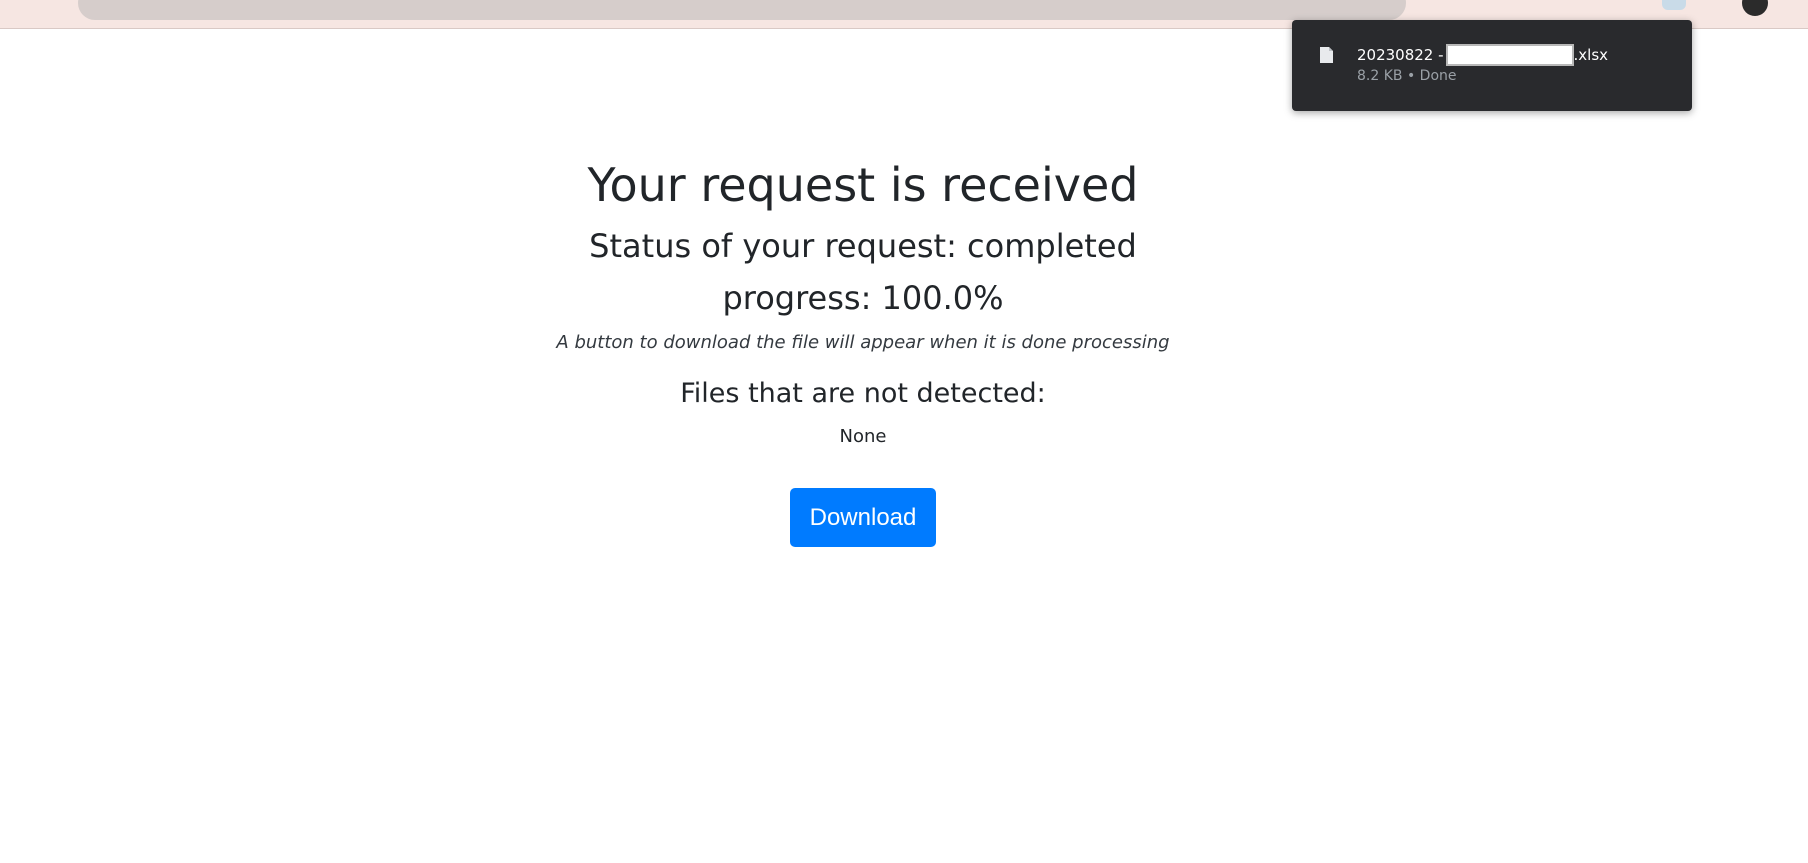  I want to click on download-popup: 20230822 - .xlsx 8.2 KB • Done, so click(1492, 65).